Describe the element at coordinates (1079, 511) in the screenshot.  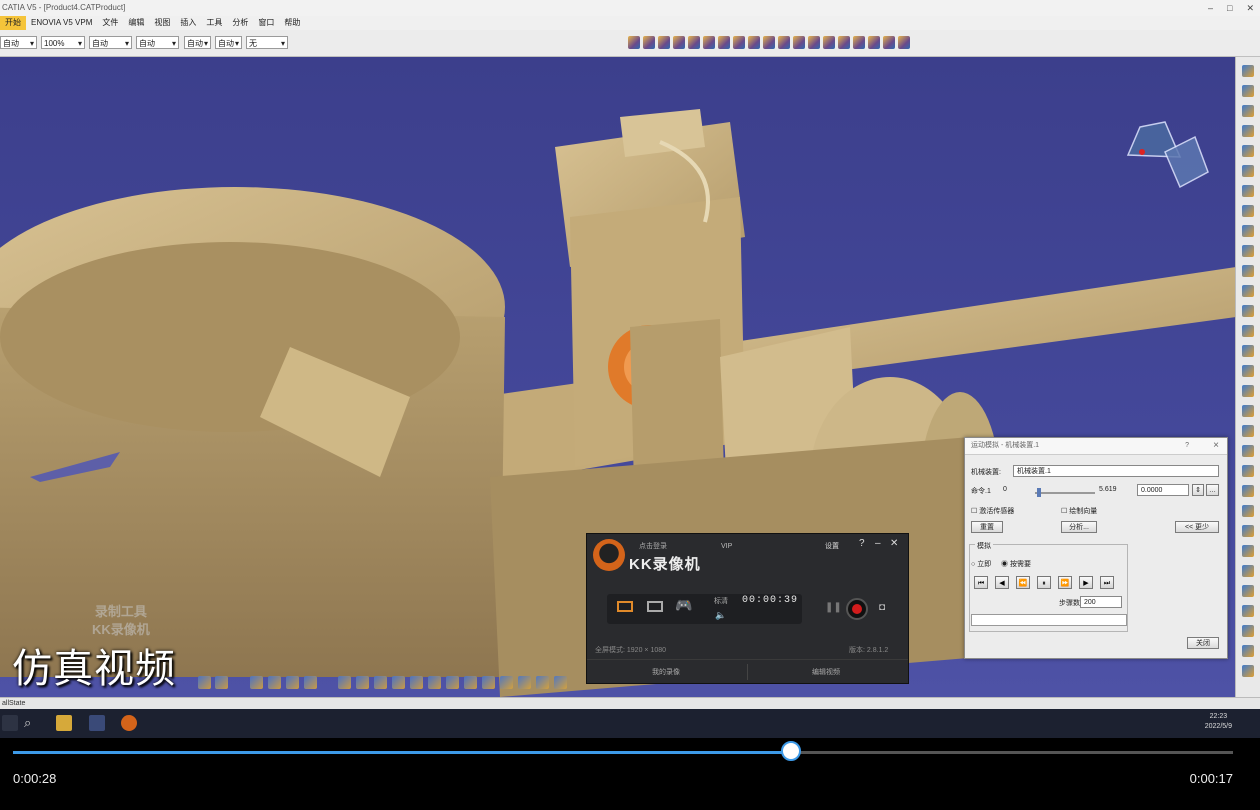
I see `plot-vectors-checkbox: ☐ 绘制向量` at that location.